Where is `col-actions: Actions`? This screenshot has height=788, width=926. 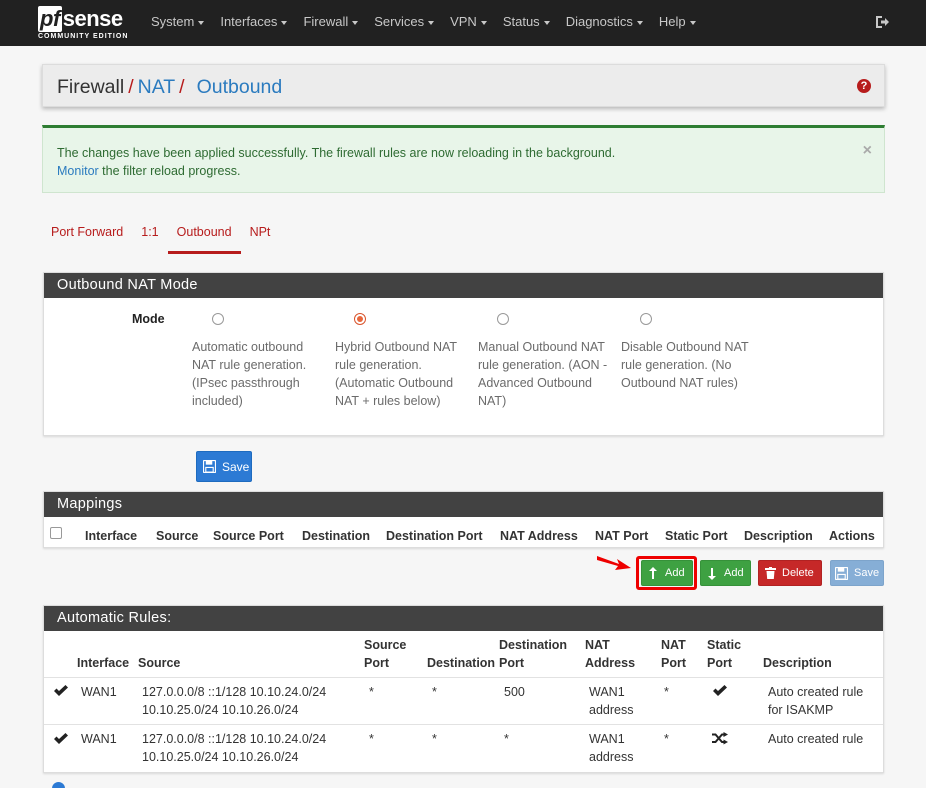
col-actions: Actions is located at coordinates (852, 536).